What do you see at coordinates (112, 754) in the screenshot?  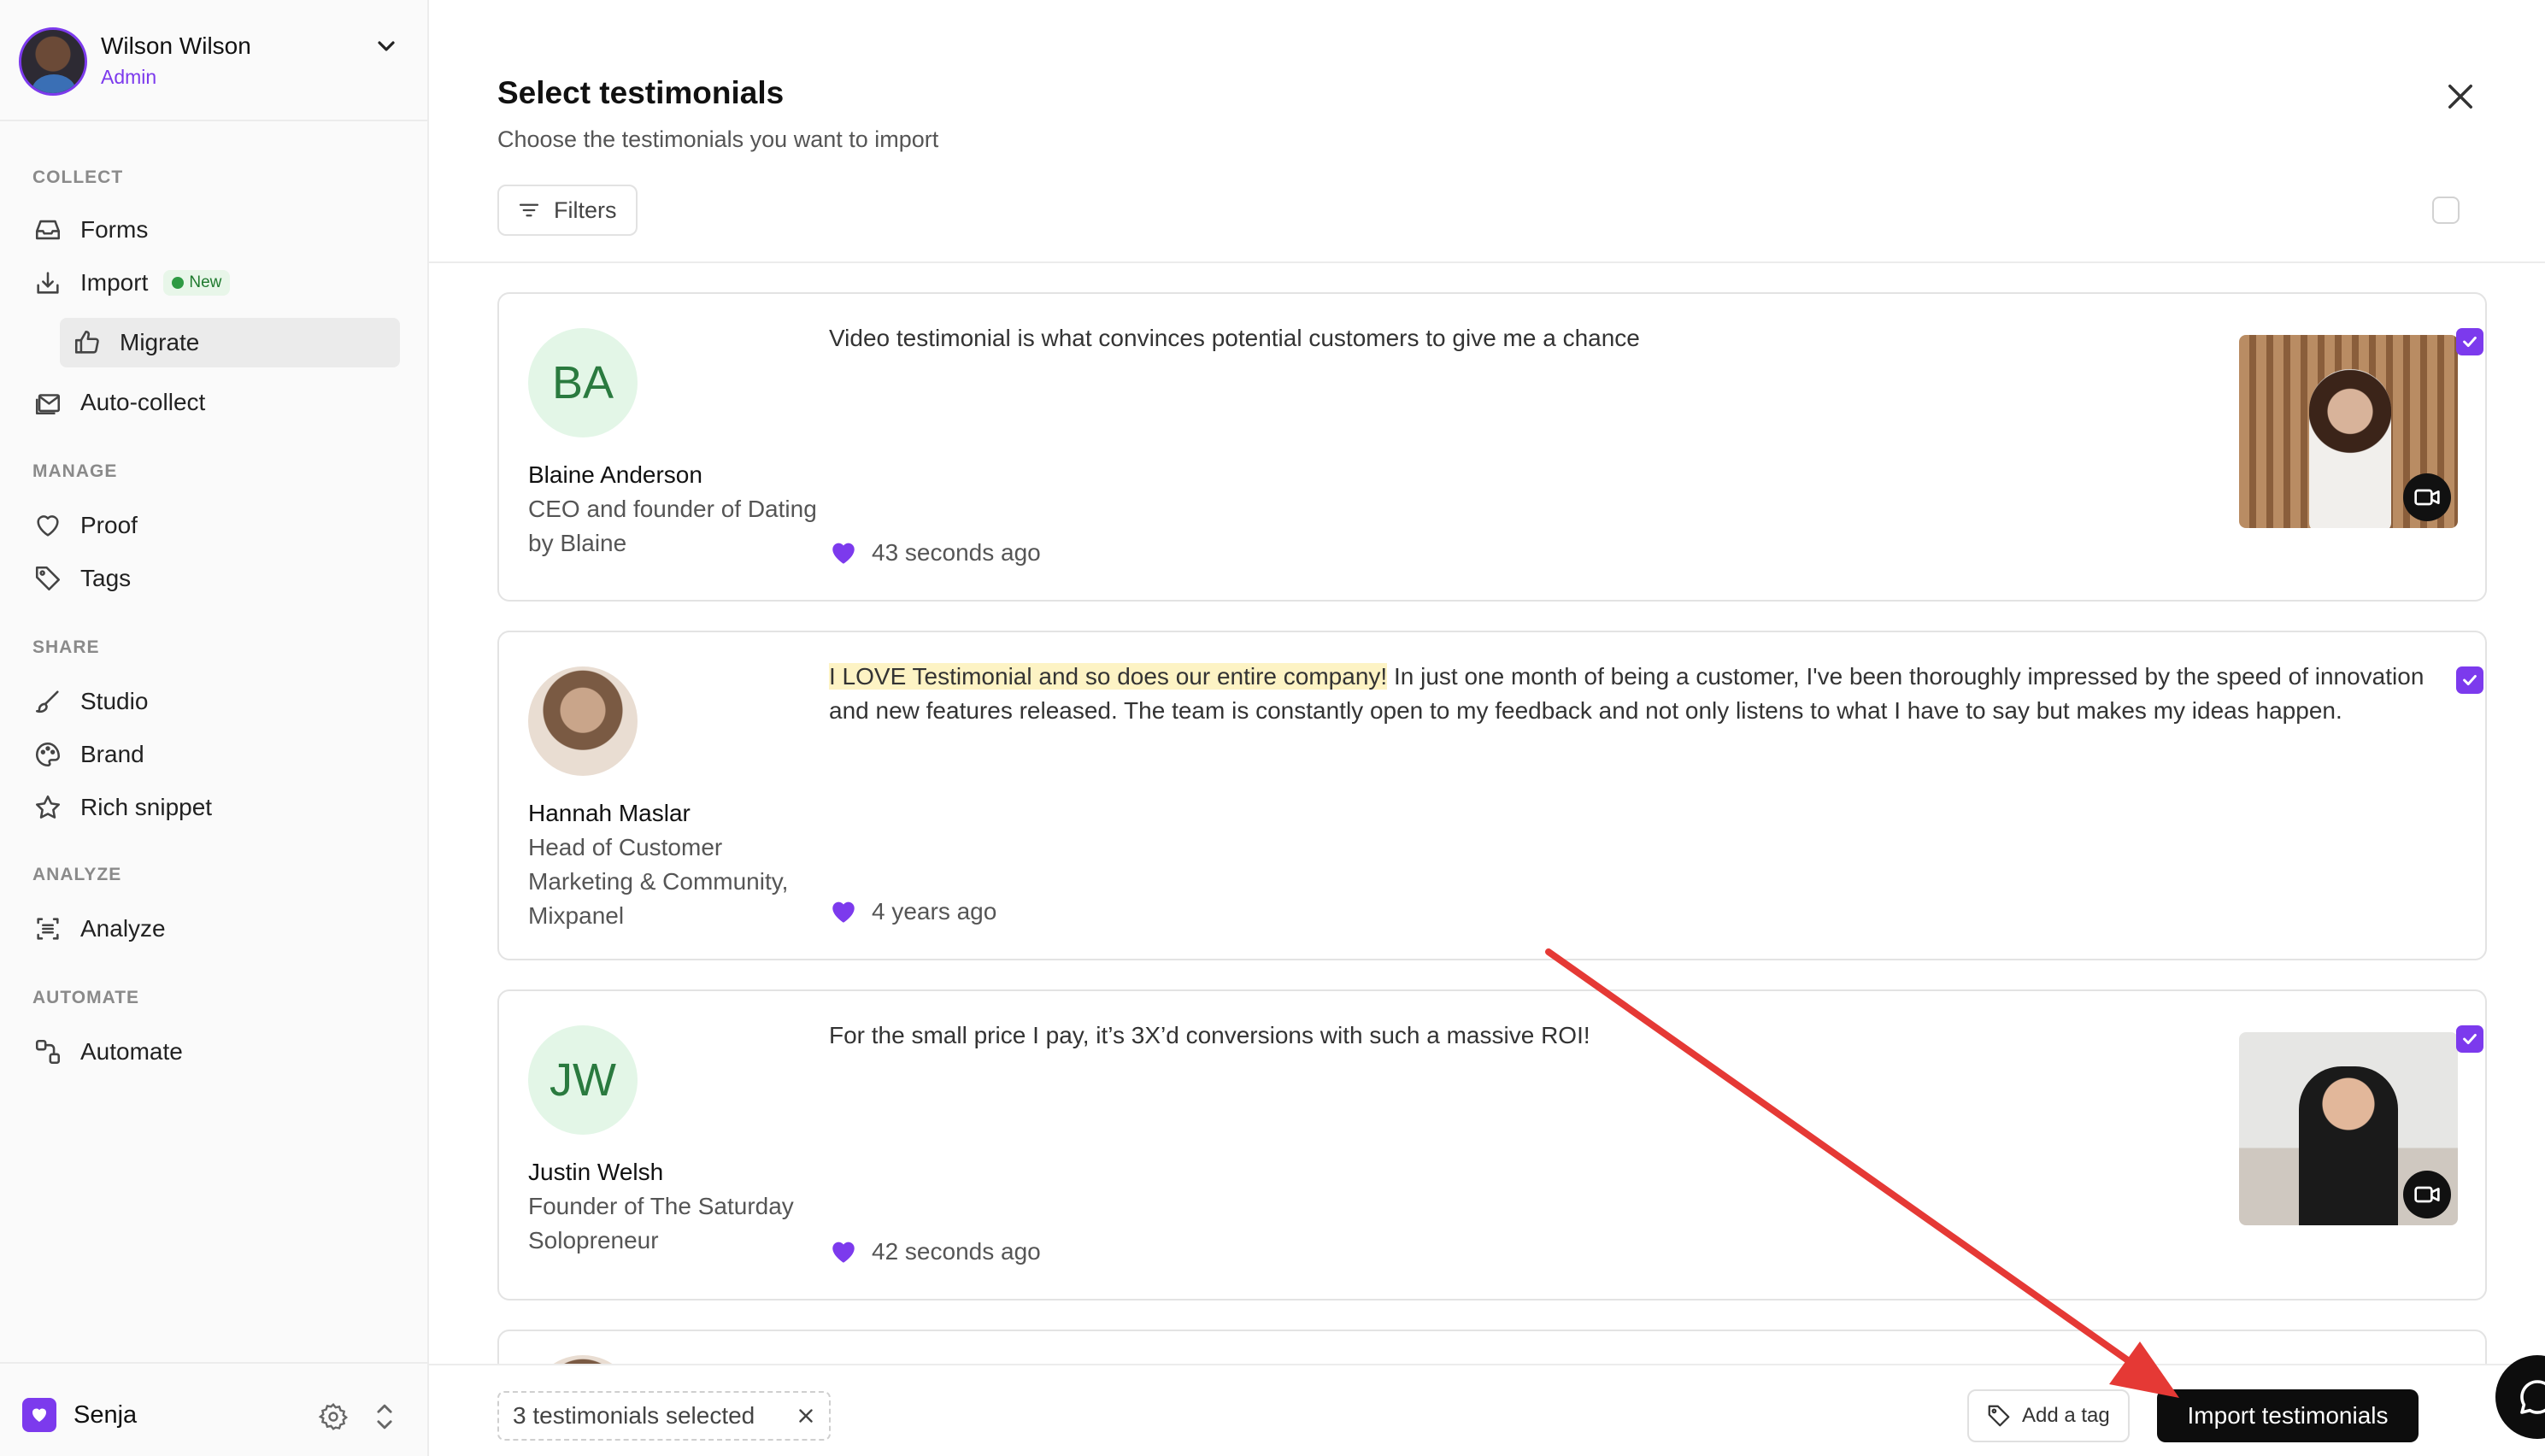 I see `sidebar-item-label: Brand` at bounding box center [112, 754].